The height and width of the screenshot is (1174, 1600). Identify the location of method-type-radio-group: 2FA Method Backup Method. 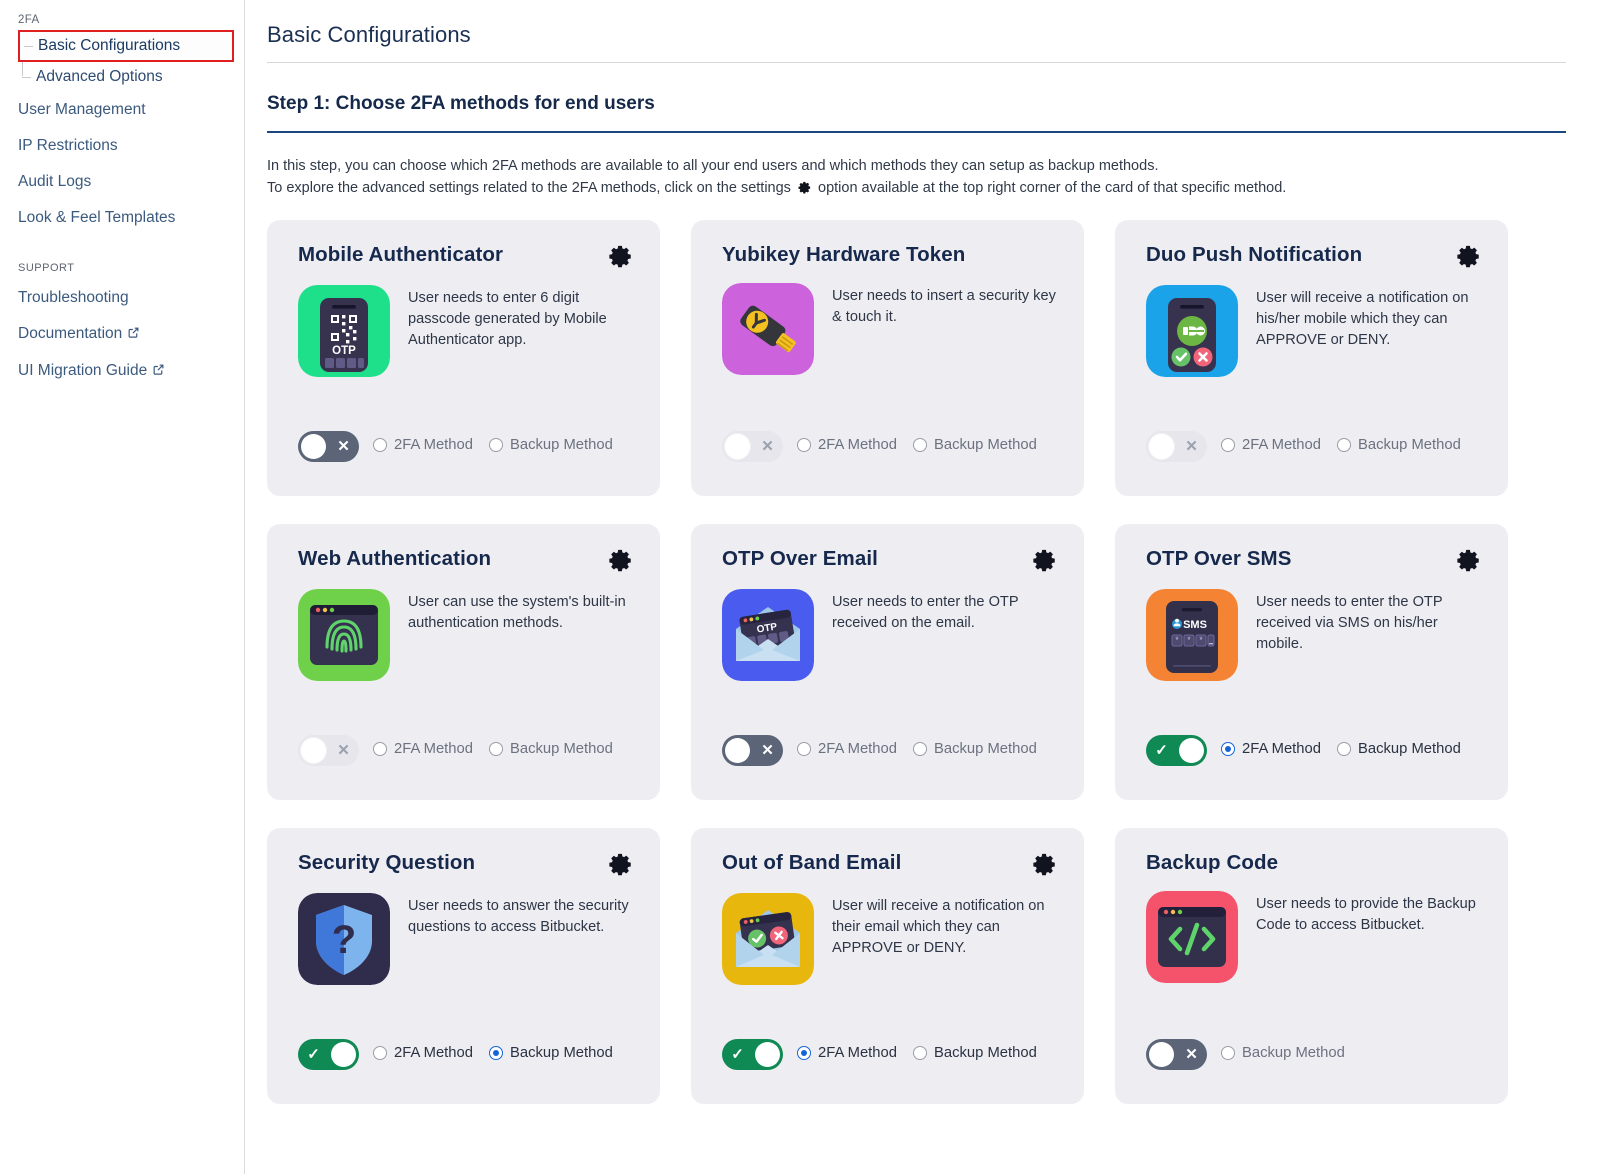
(493, 747).